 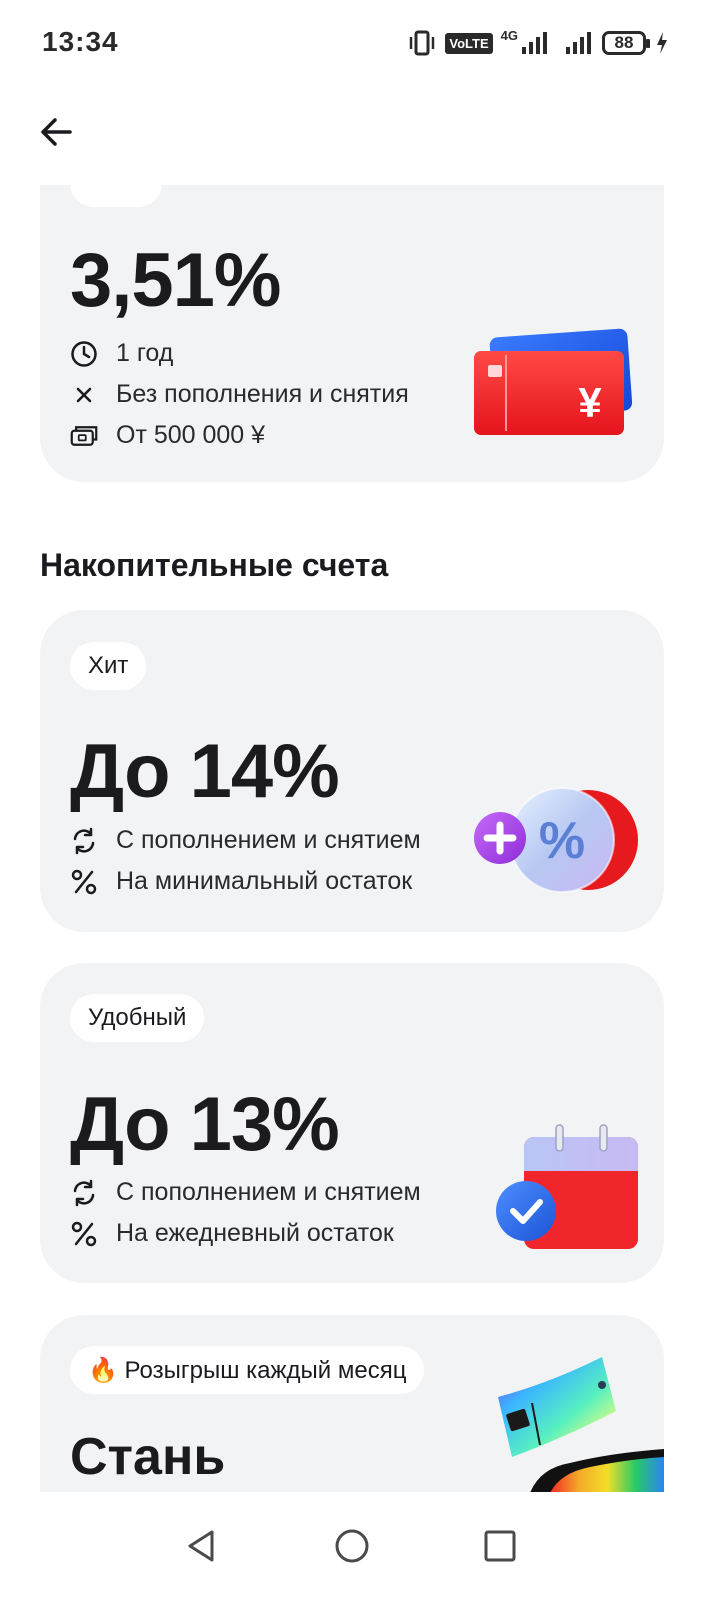 I want to click on clock-icon, so click(x=84, y=354).